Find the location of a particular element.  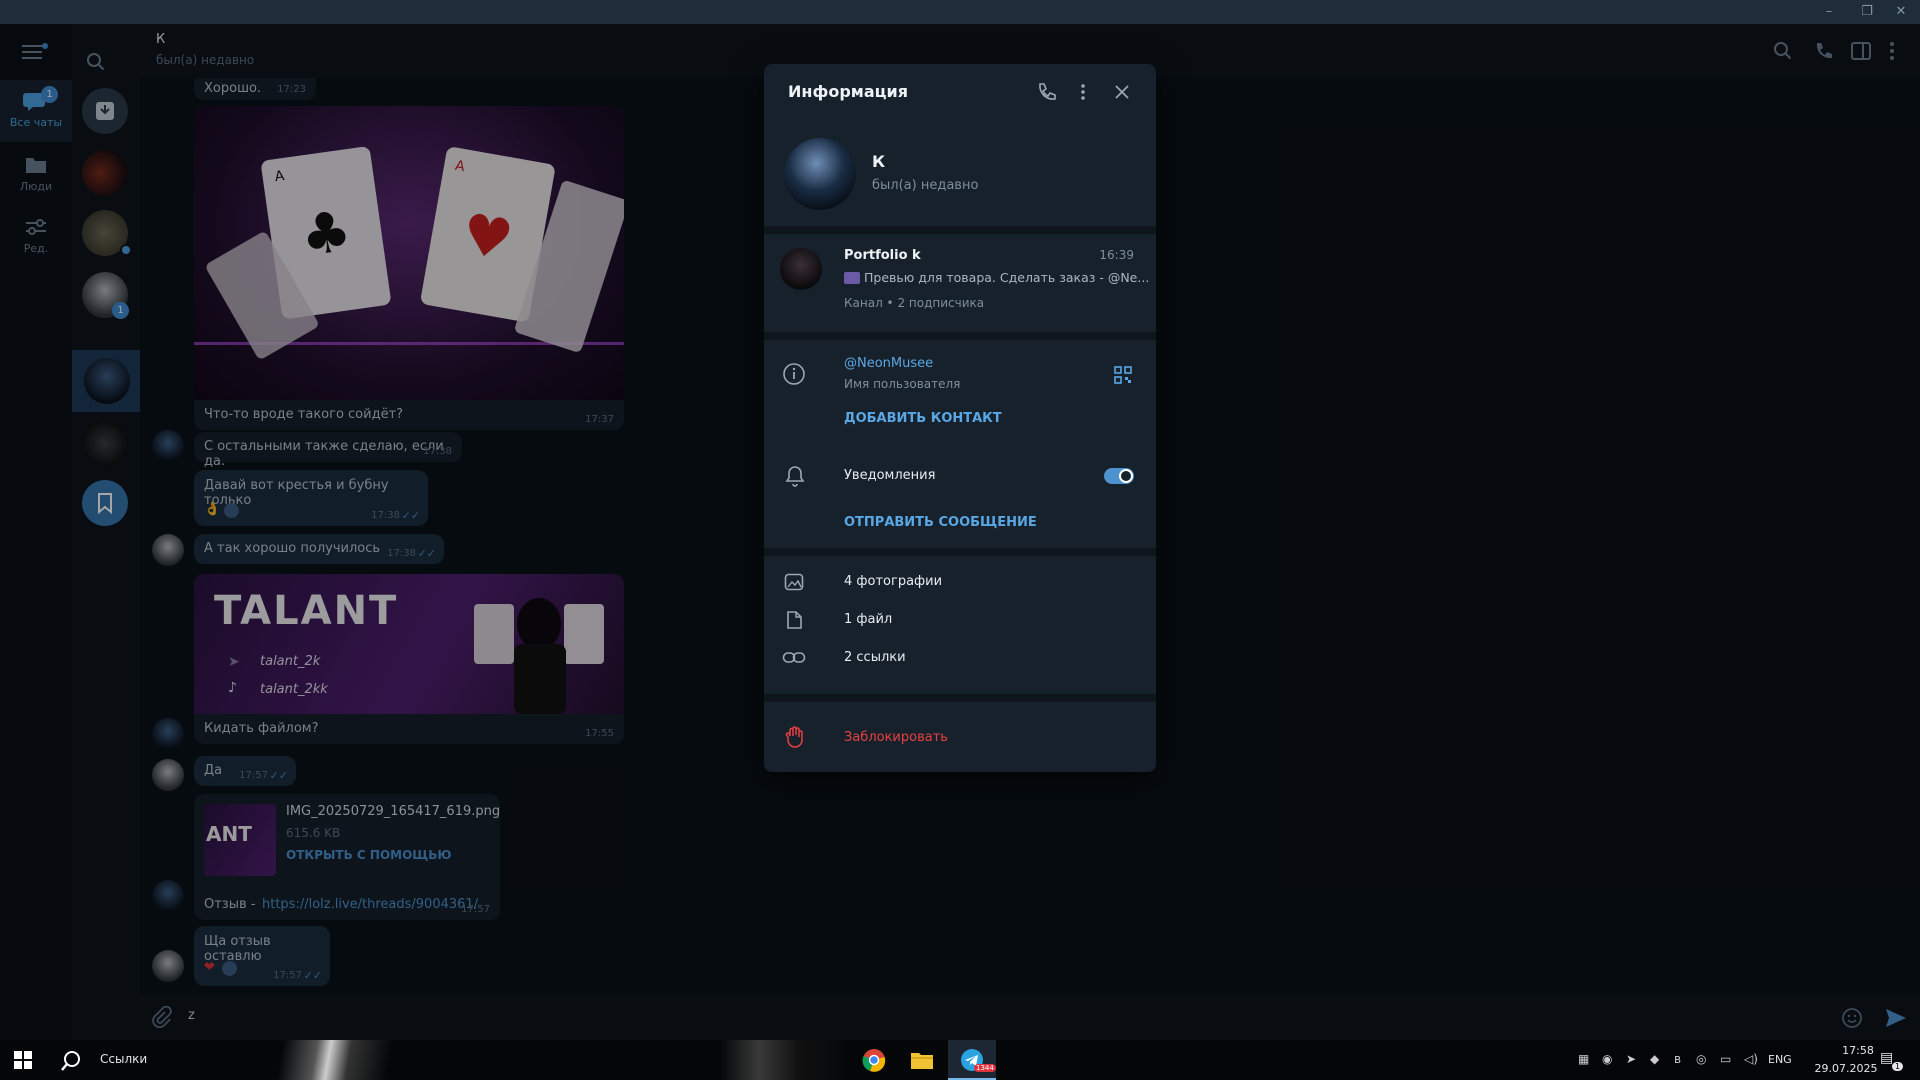

telegram-tray-icon: ➤ is located at coordinates (1631, 1059).